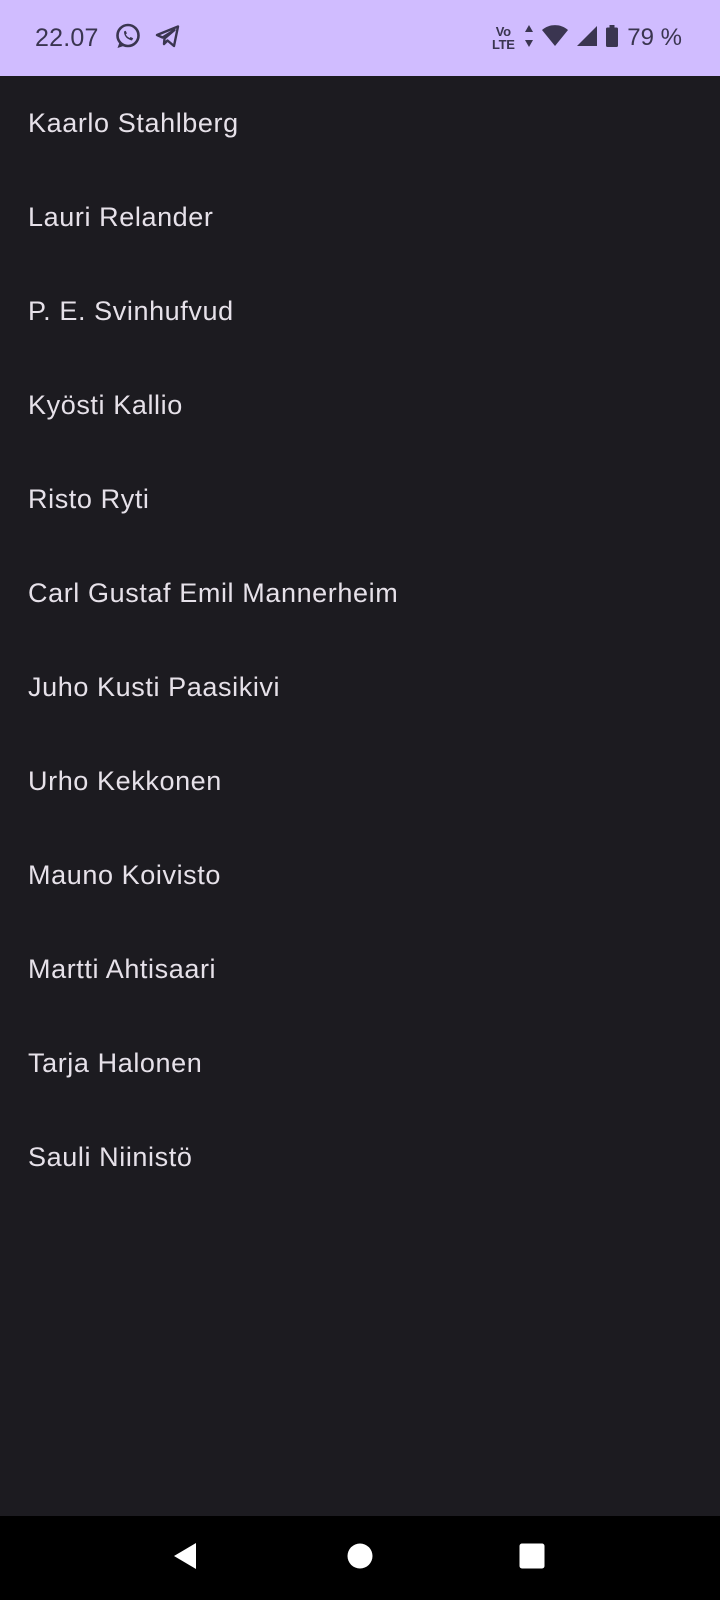  I want to click on list-item: Kyösti Kallio, so click(358, 405).